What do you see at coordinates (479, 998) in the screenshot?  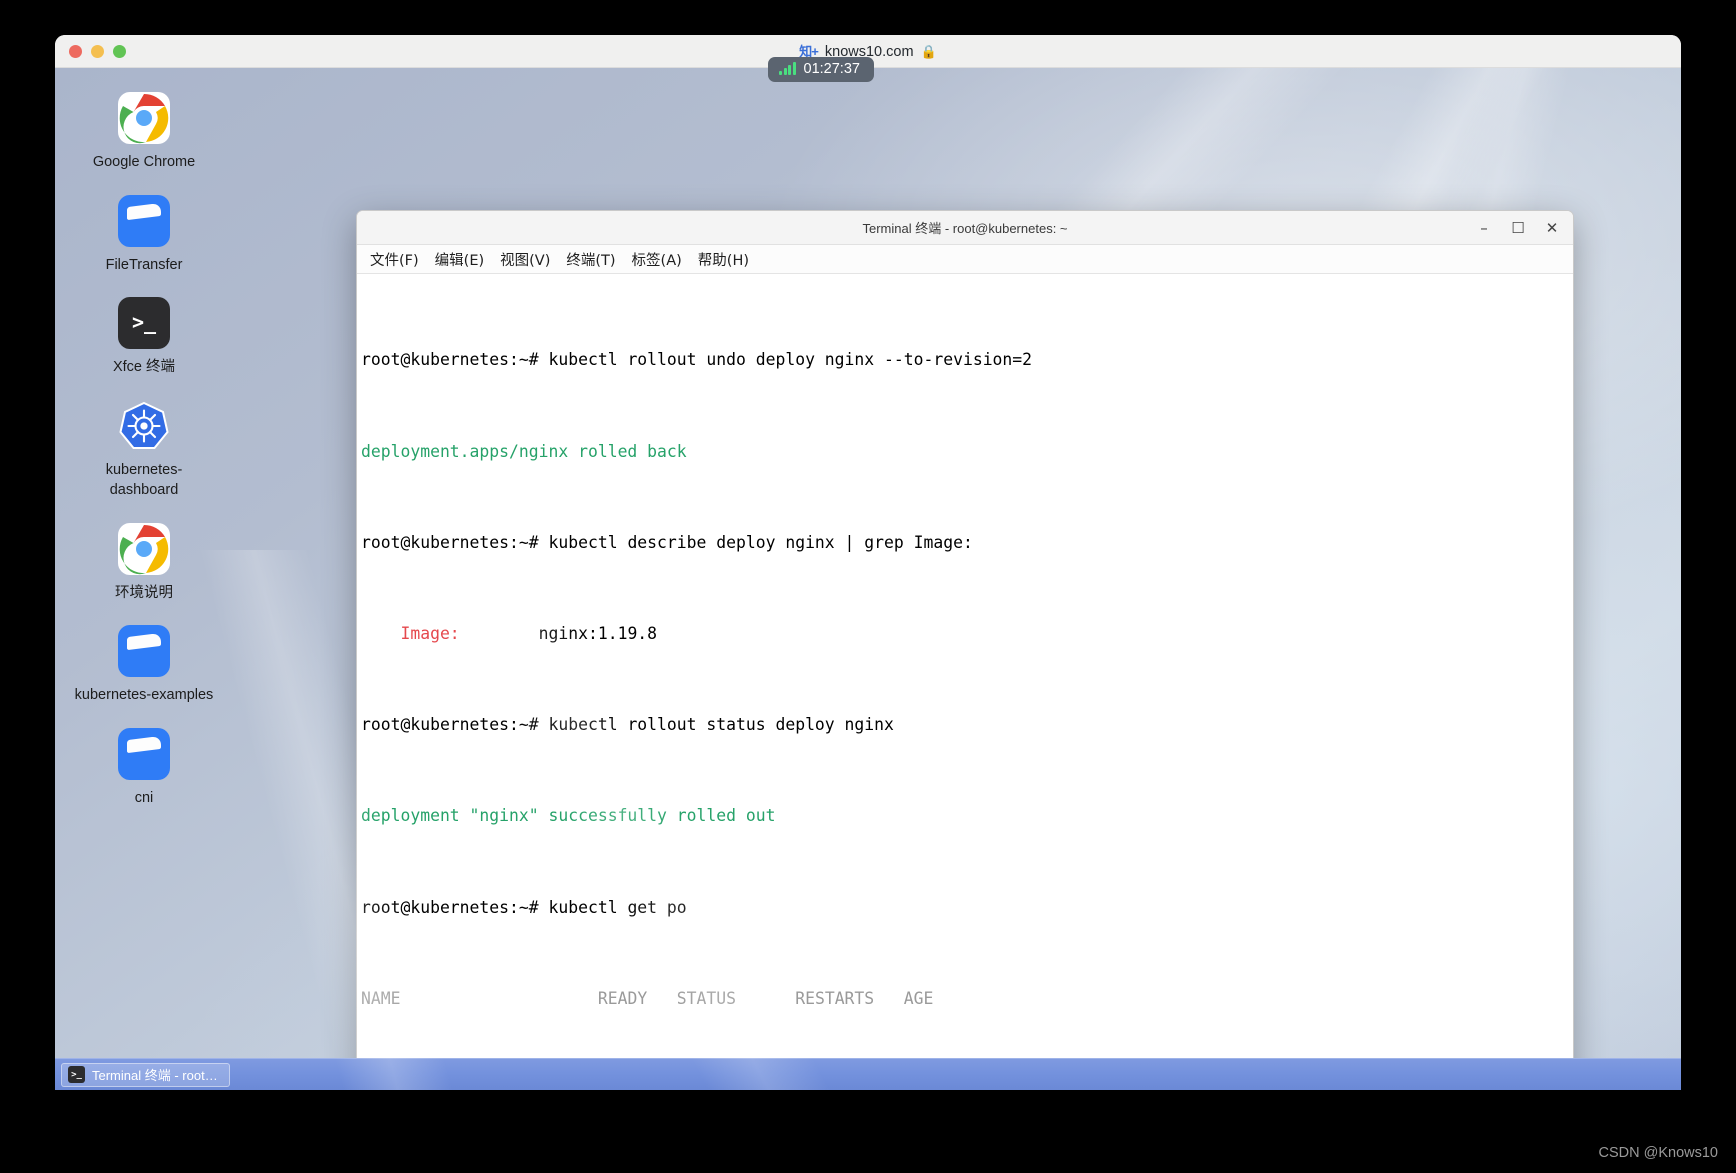 I see `col-header-name: NAME` at bounding box center [479, 998].